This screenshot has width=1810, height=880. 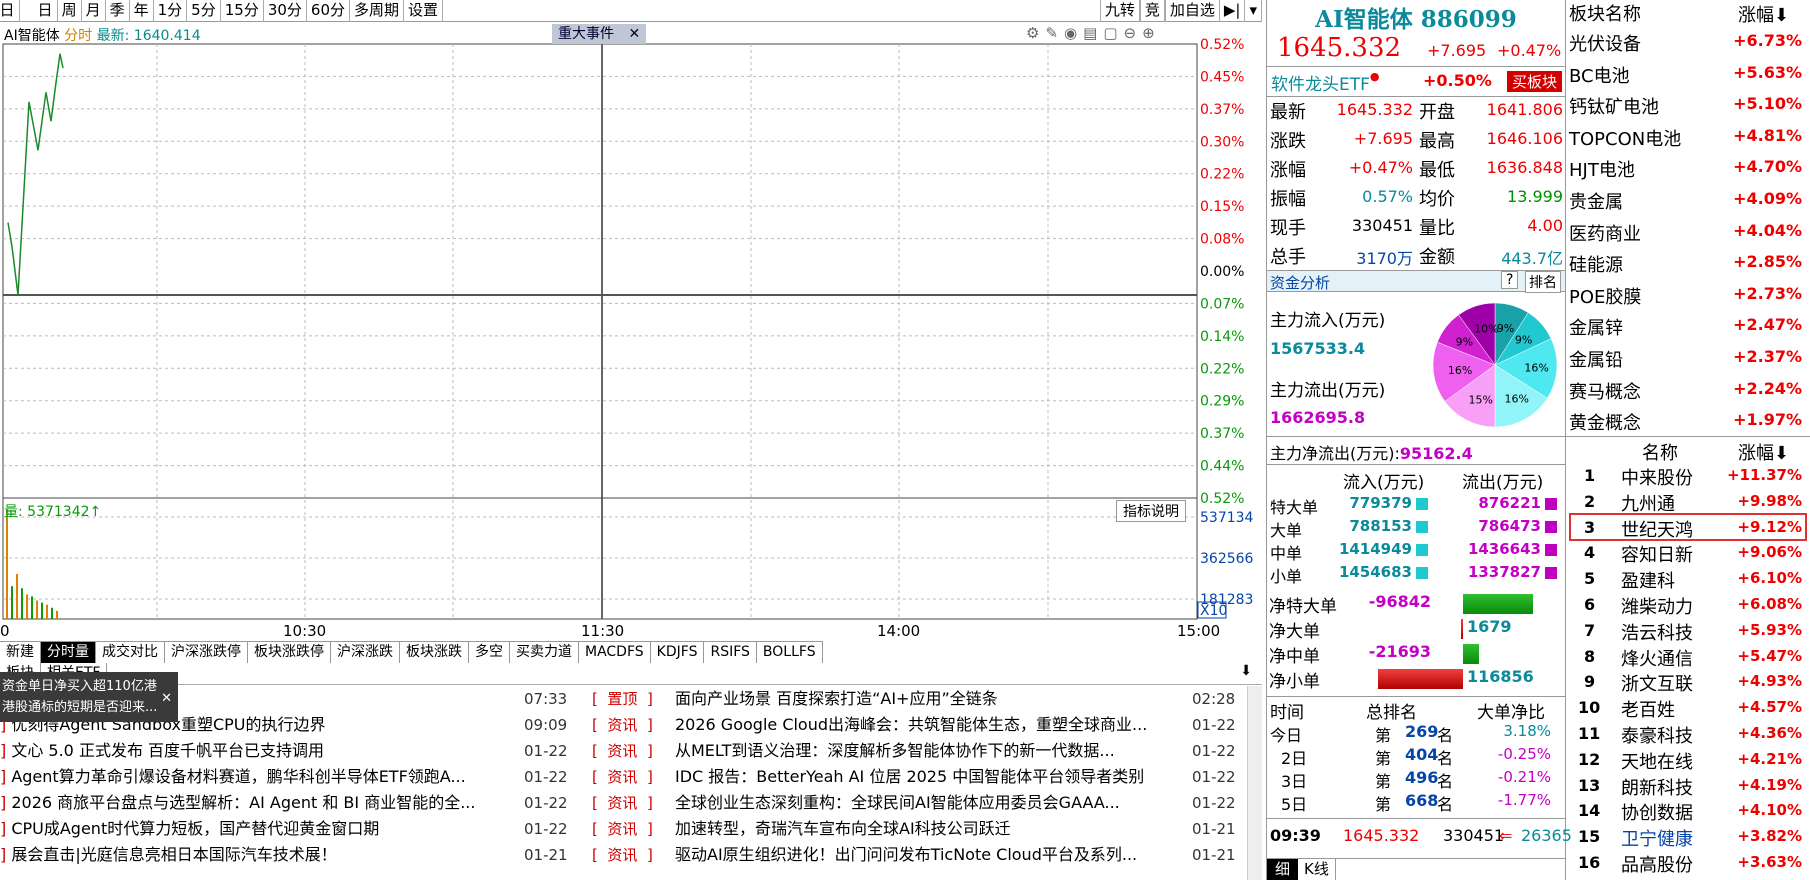 I want to click on indicator-tab-12: BOLLFS, so click(x=790, y=652).